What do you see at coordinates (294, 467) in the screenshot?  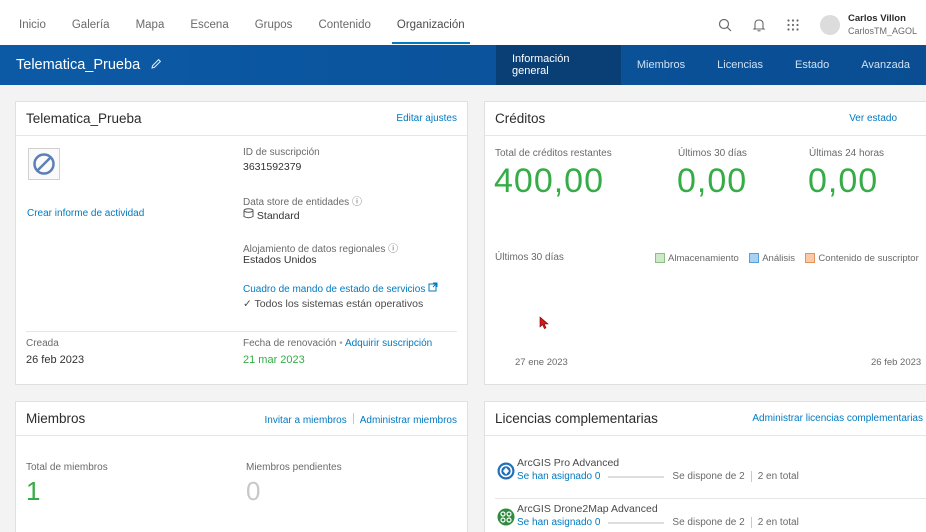 I see `pending-members-label: Miembros pendientes` at bounding box center [294, 467].